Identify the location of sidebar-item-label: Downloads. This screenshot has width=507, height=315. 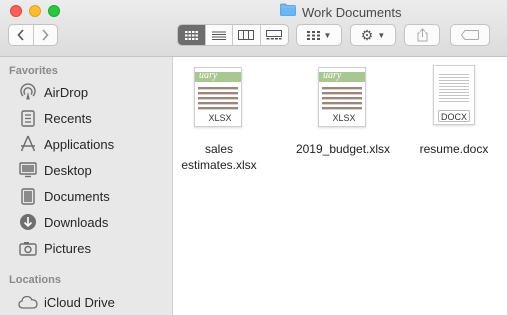
(76, 222).